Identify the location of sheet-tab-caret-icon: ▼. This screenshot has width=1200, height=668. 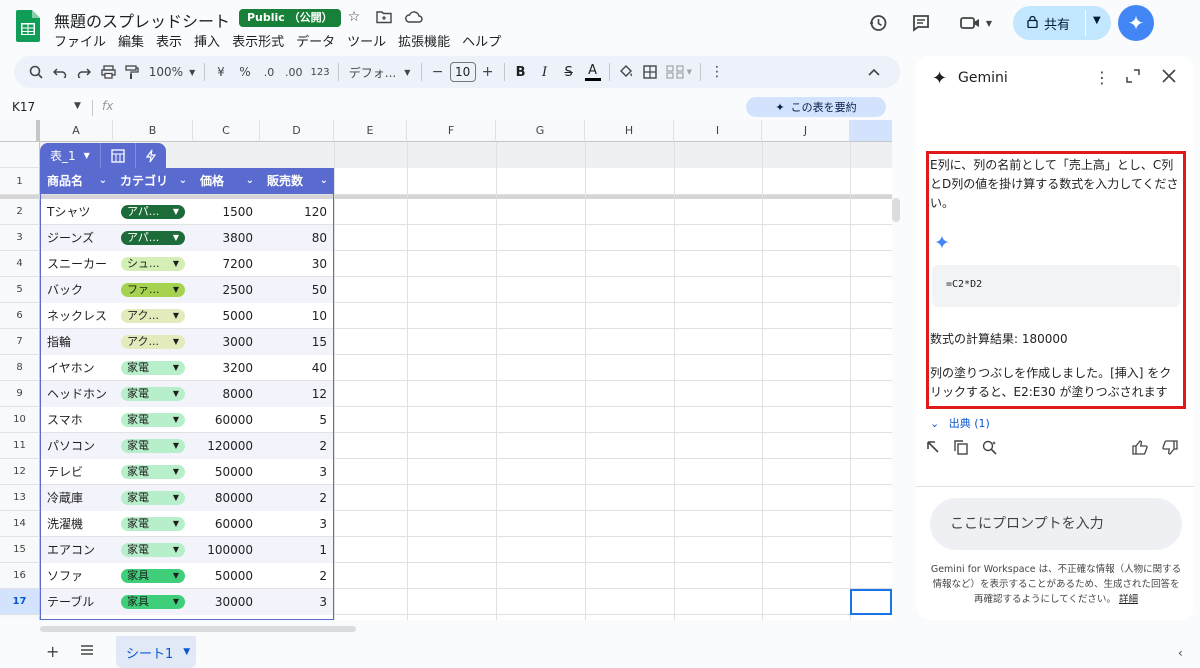
(186, 652).